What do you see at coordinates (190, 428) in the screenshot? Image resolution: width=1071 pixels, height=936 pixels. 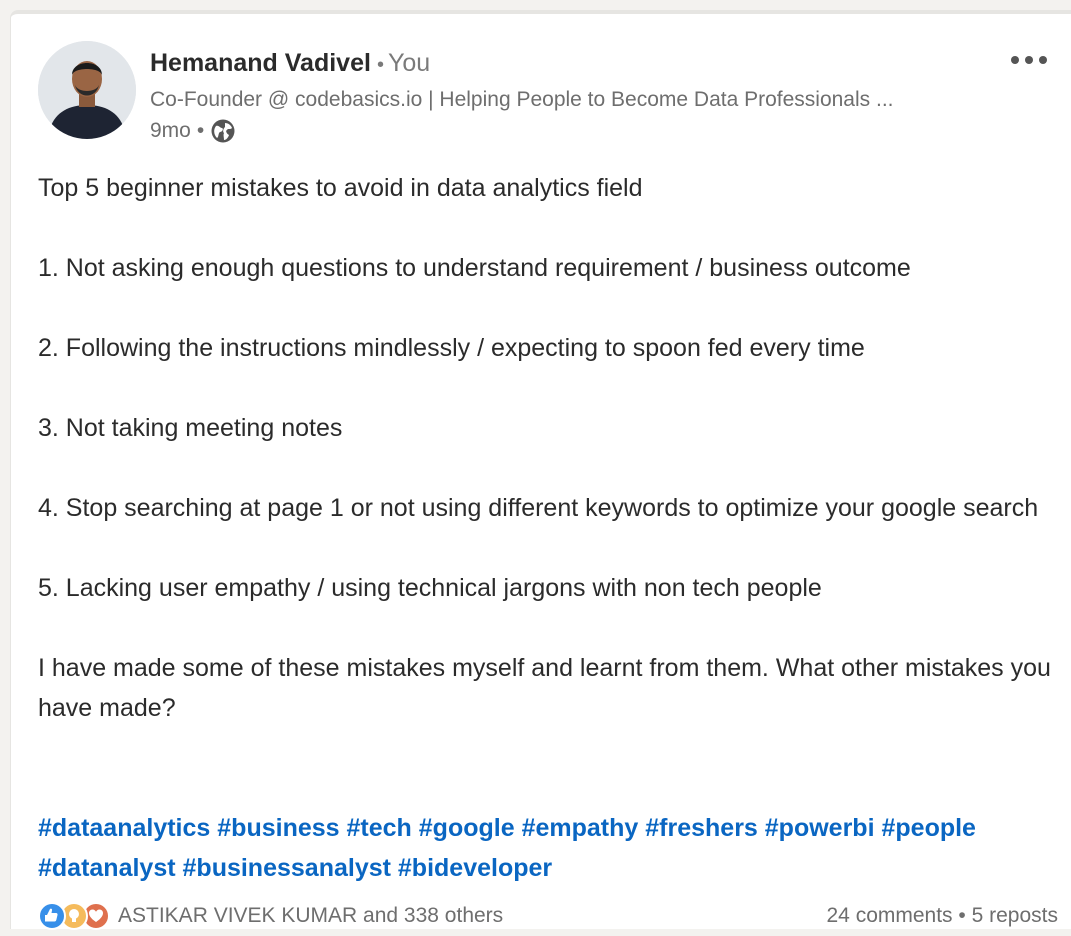 I see `post-paragraph: 3. Not taking meeting notes` at bounding box center [190, 428].